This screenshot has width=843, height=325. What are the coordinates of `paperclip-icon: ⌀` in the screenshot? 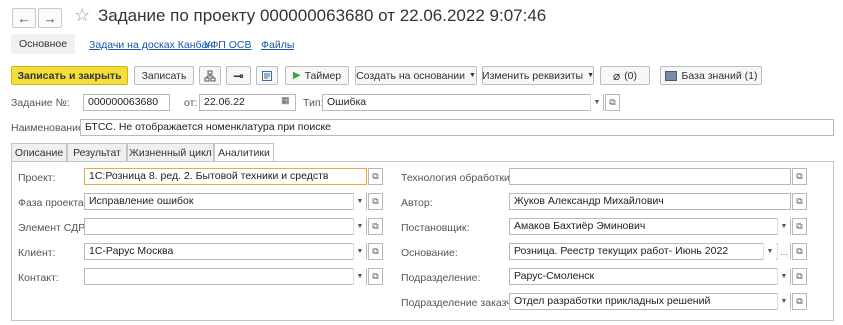 It's located at (616, 75).